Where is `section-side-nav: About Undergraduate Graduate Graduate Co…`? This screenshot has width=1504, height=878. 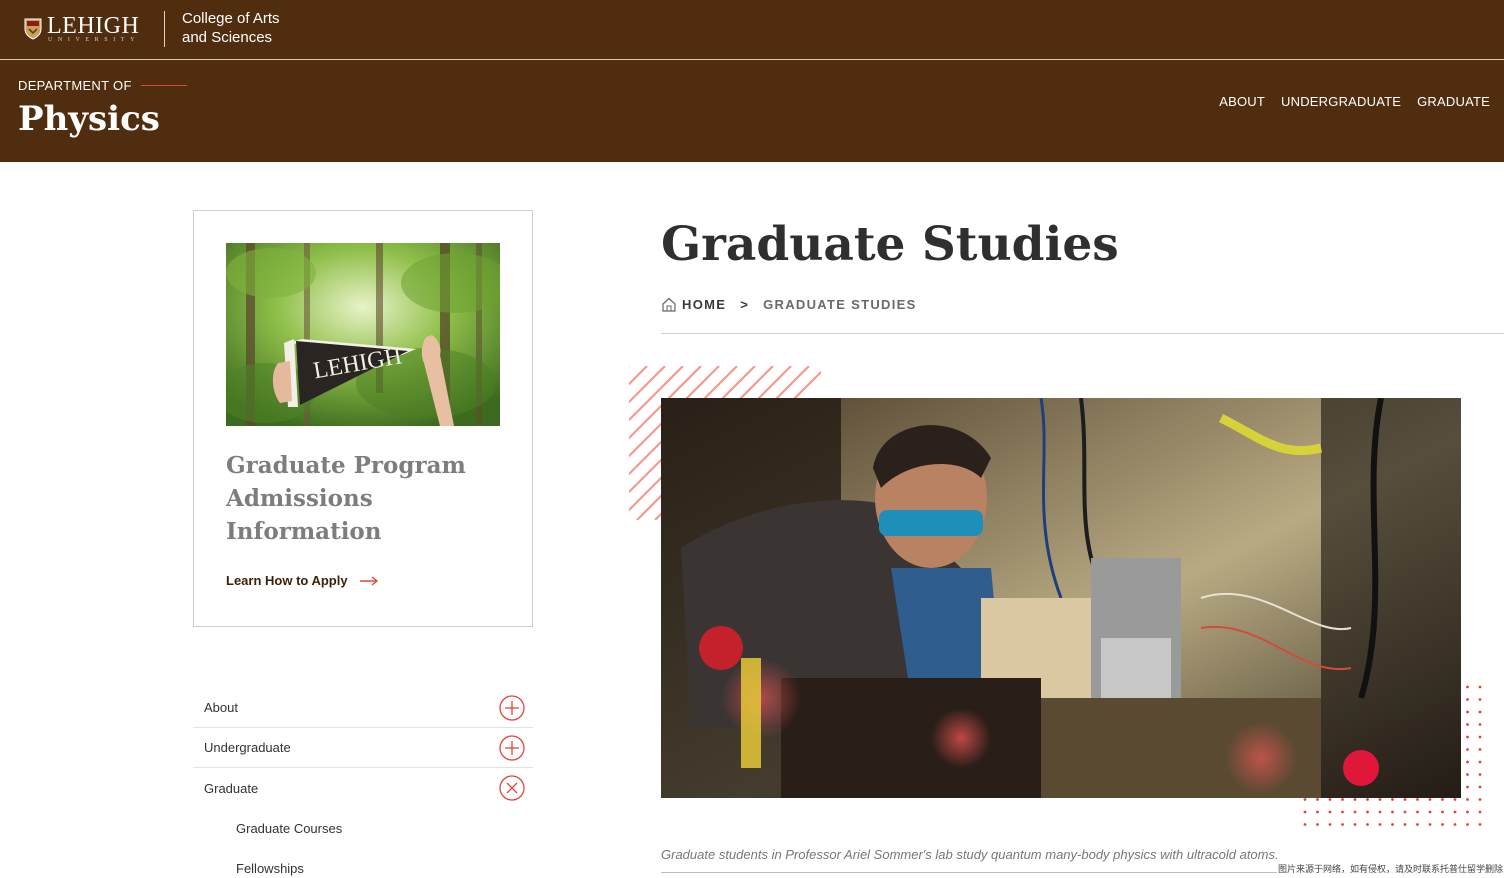
section-side-nav: About Undergraduate Graduate Graduate Co… is located at coordinates (363, 783).